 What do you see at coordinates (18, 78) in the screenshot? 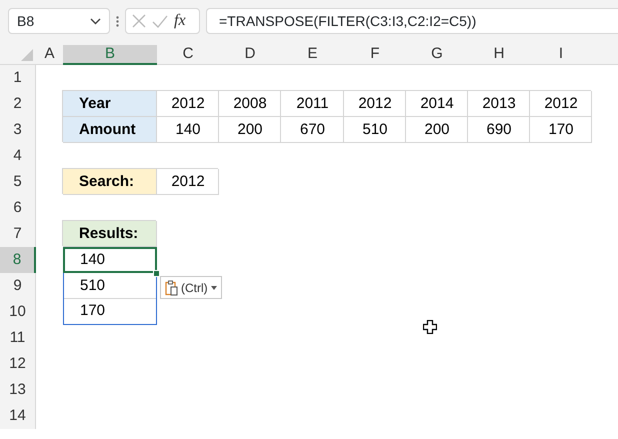
I see `row-header: 1` at bounding box center [18, 78].